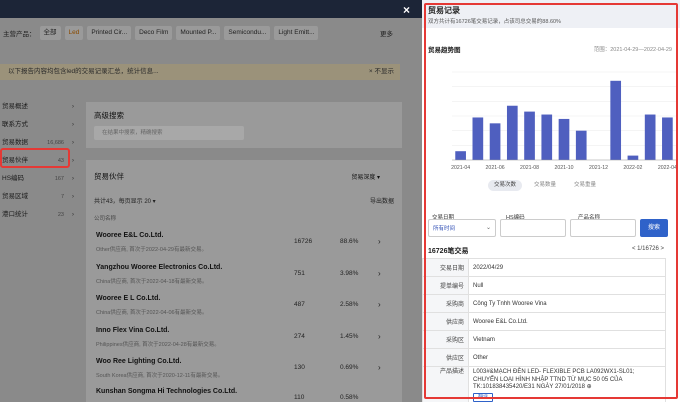  What do you see at coordinates (152, 282) in the screenshot?
I see `partner-desc: China供应商, 首次于2022-04-18有最新交易。` at bounding box center [152, 282].